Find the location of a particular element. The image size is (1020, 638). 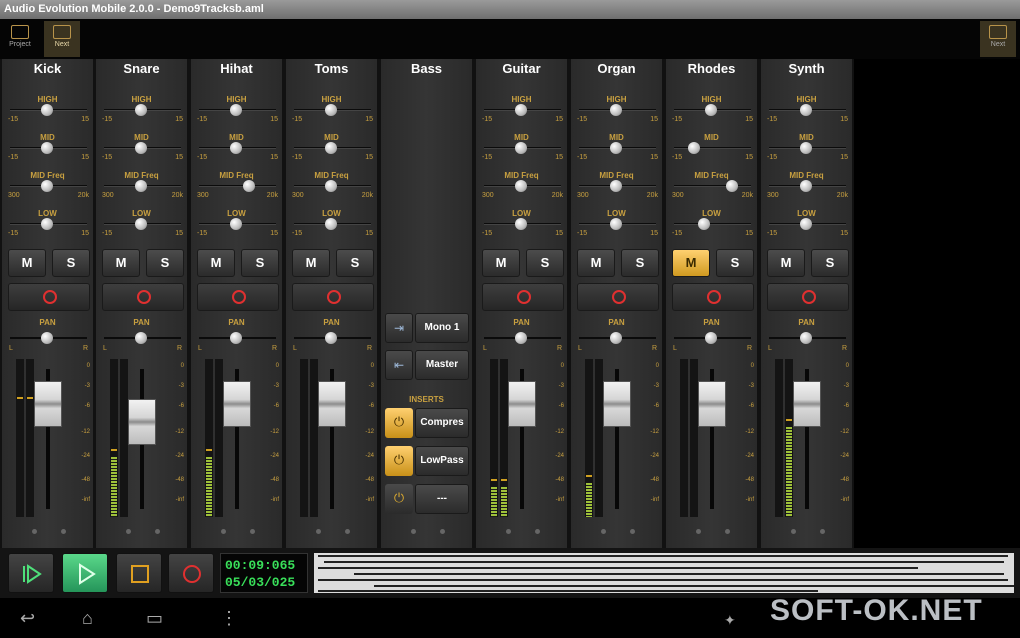

insert-slot: ⏻ Compres is located at coordinates (427, 423).